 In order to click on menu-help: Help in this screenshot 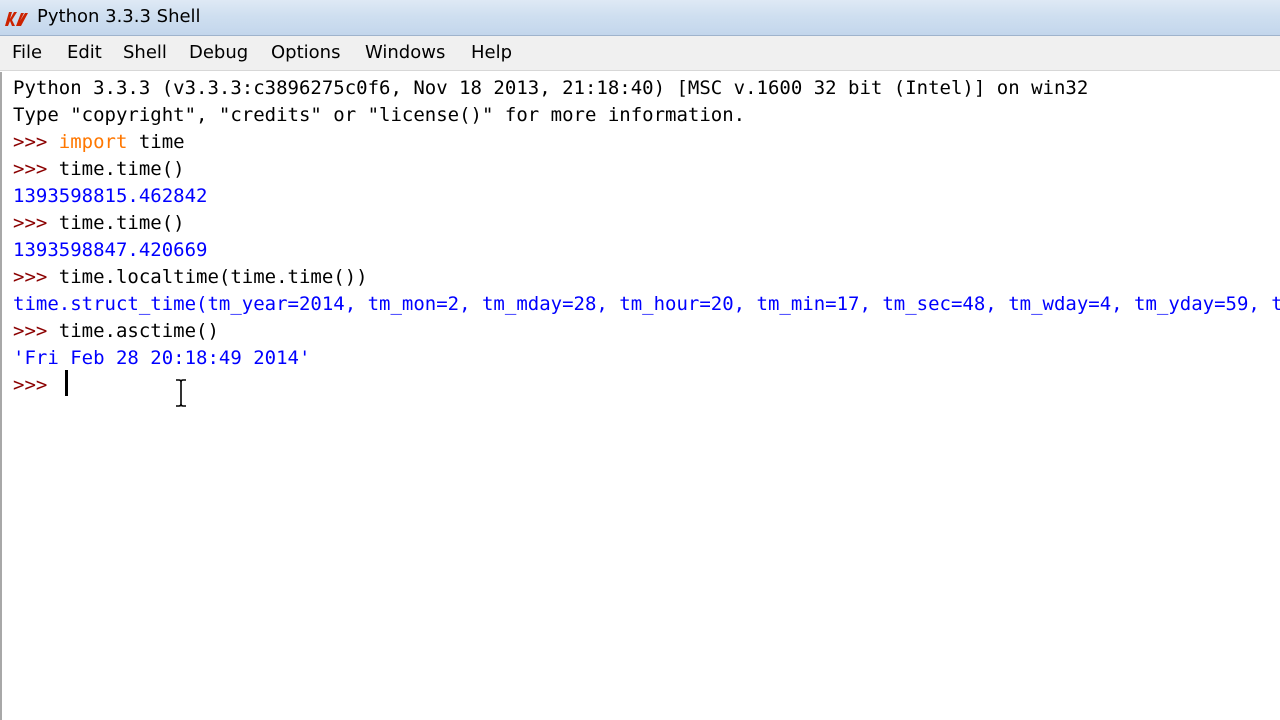, I will do `click(491, 53)`.